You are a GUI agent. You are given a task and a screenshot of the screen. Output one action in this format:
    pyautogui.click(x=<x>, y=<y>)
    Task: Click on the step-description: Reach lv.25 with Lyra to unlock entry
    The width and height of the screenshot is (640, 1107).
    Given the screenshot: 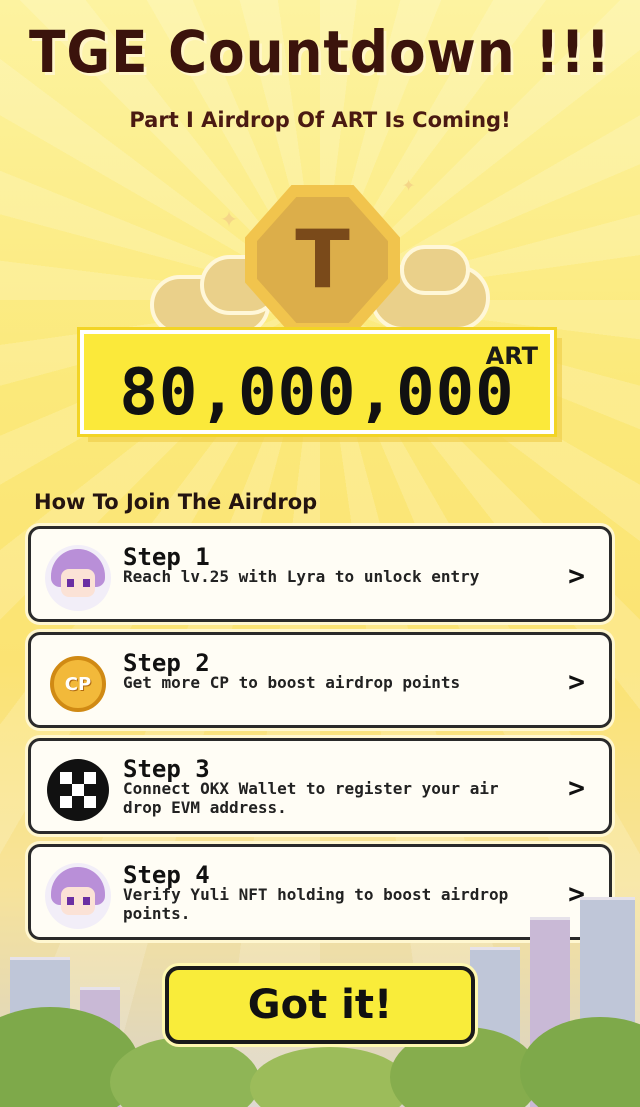 What is the action you would take?
    pyautogui.click(x=301, y=576)
    